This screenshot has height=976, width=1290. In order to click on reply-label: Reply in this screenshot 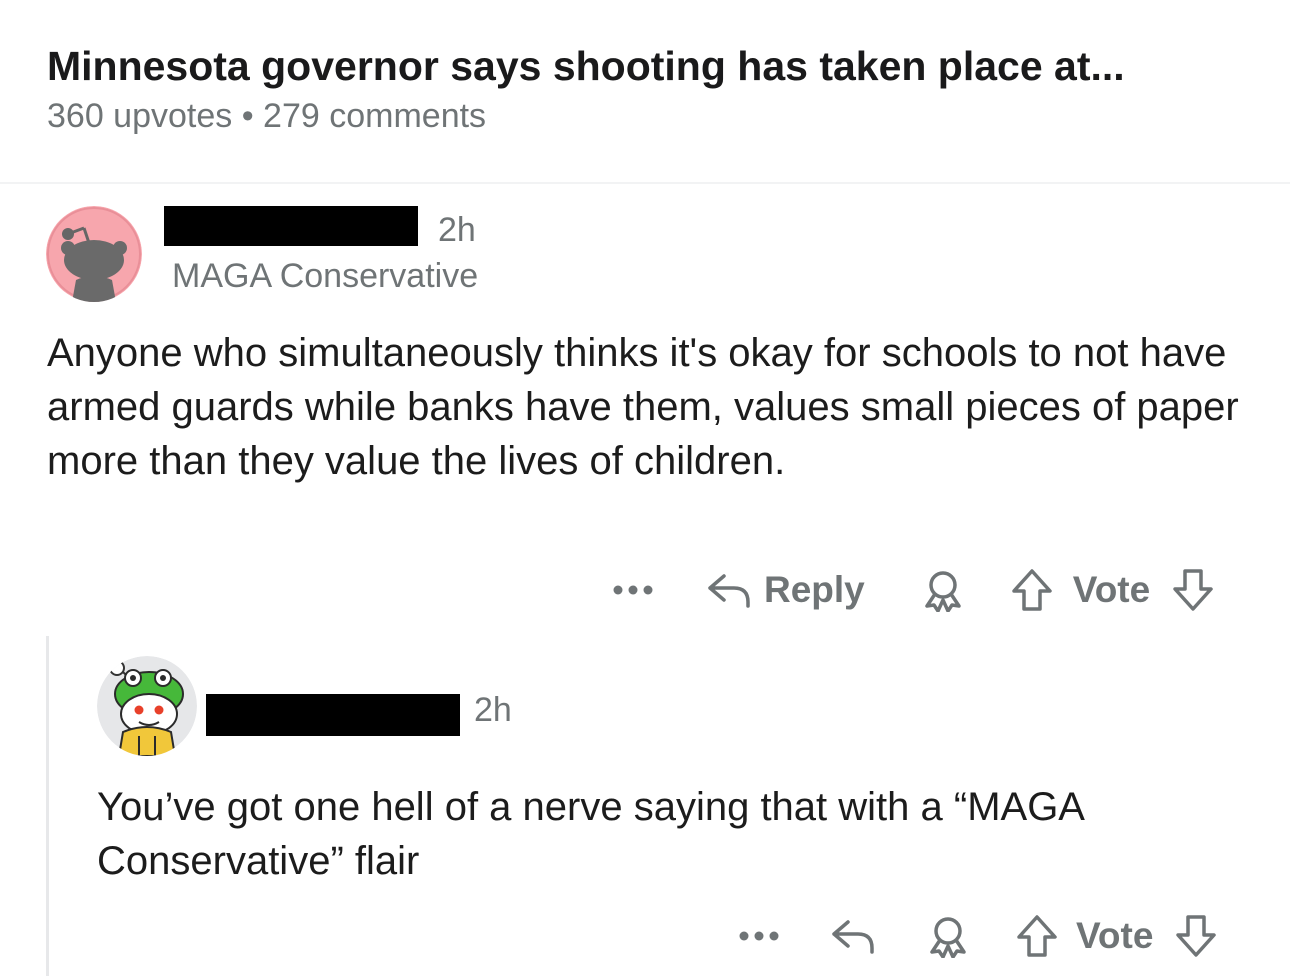, I will do `click(814, 589)`.